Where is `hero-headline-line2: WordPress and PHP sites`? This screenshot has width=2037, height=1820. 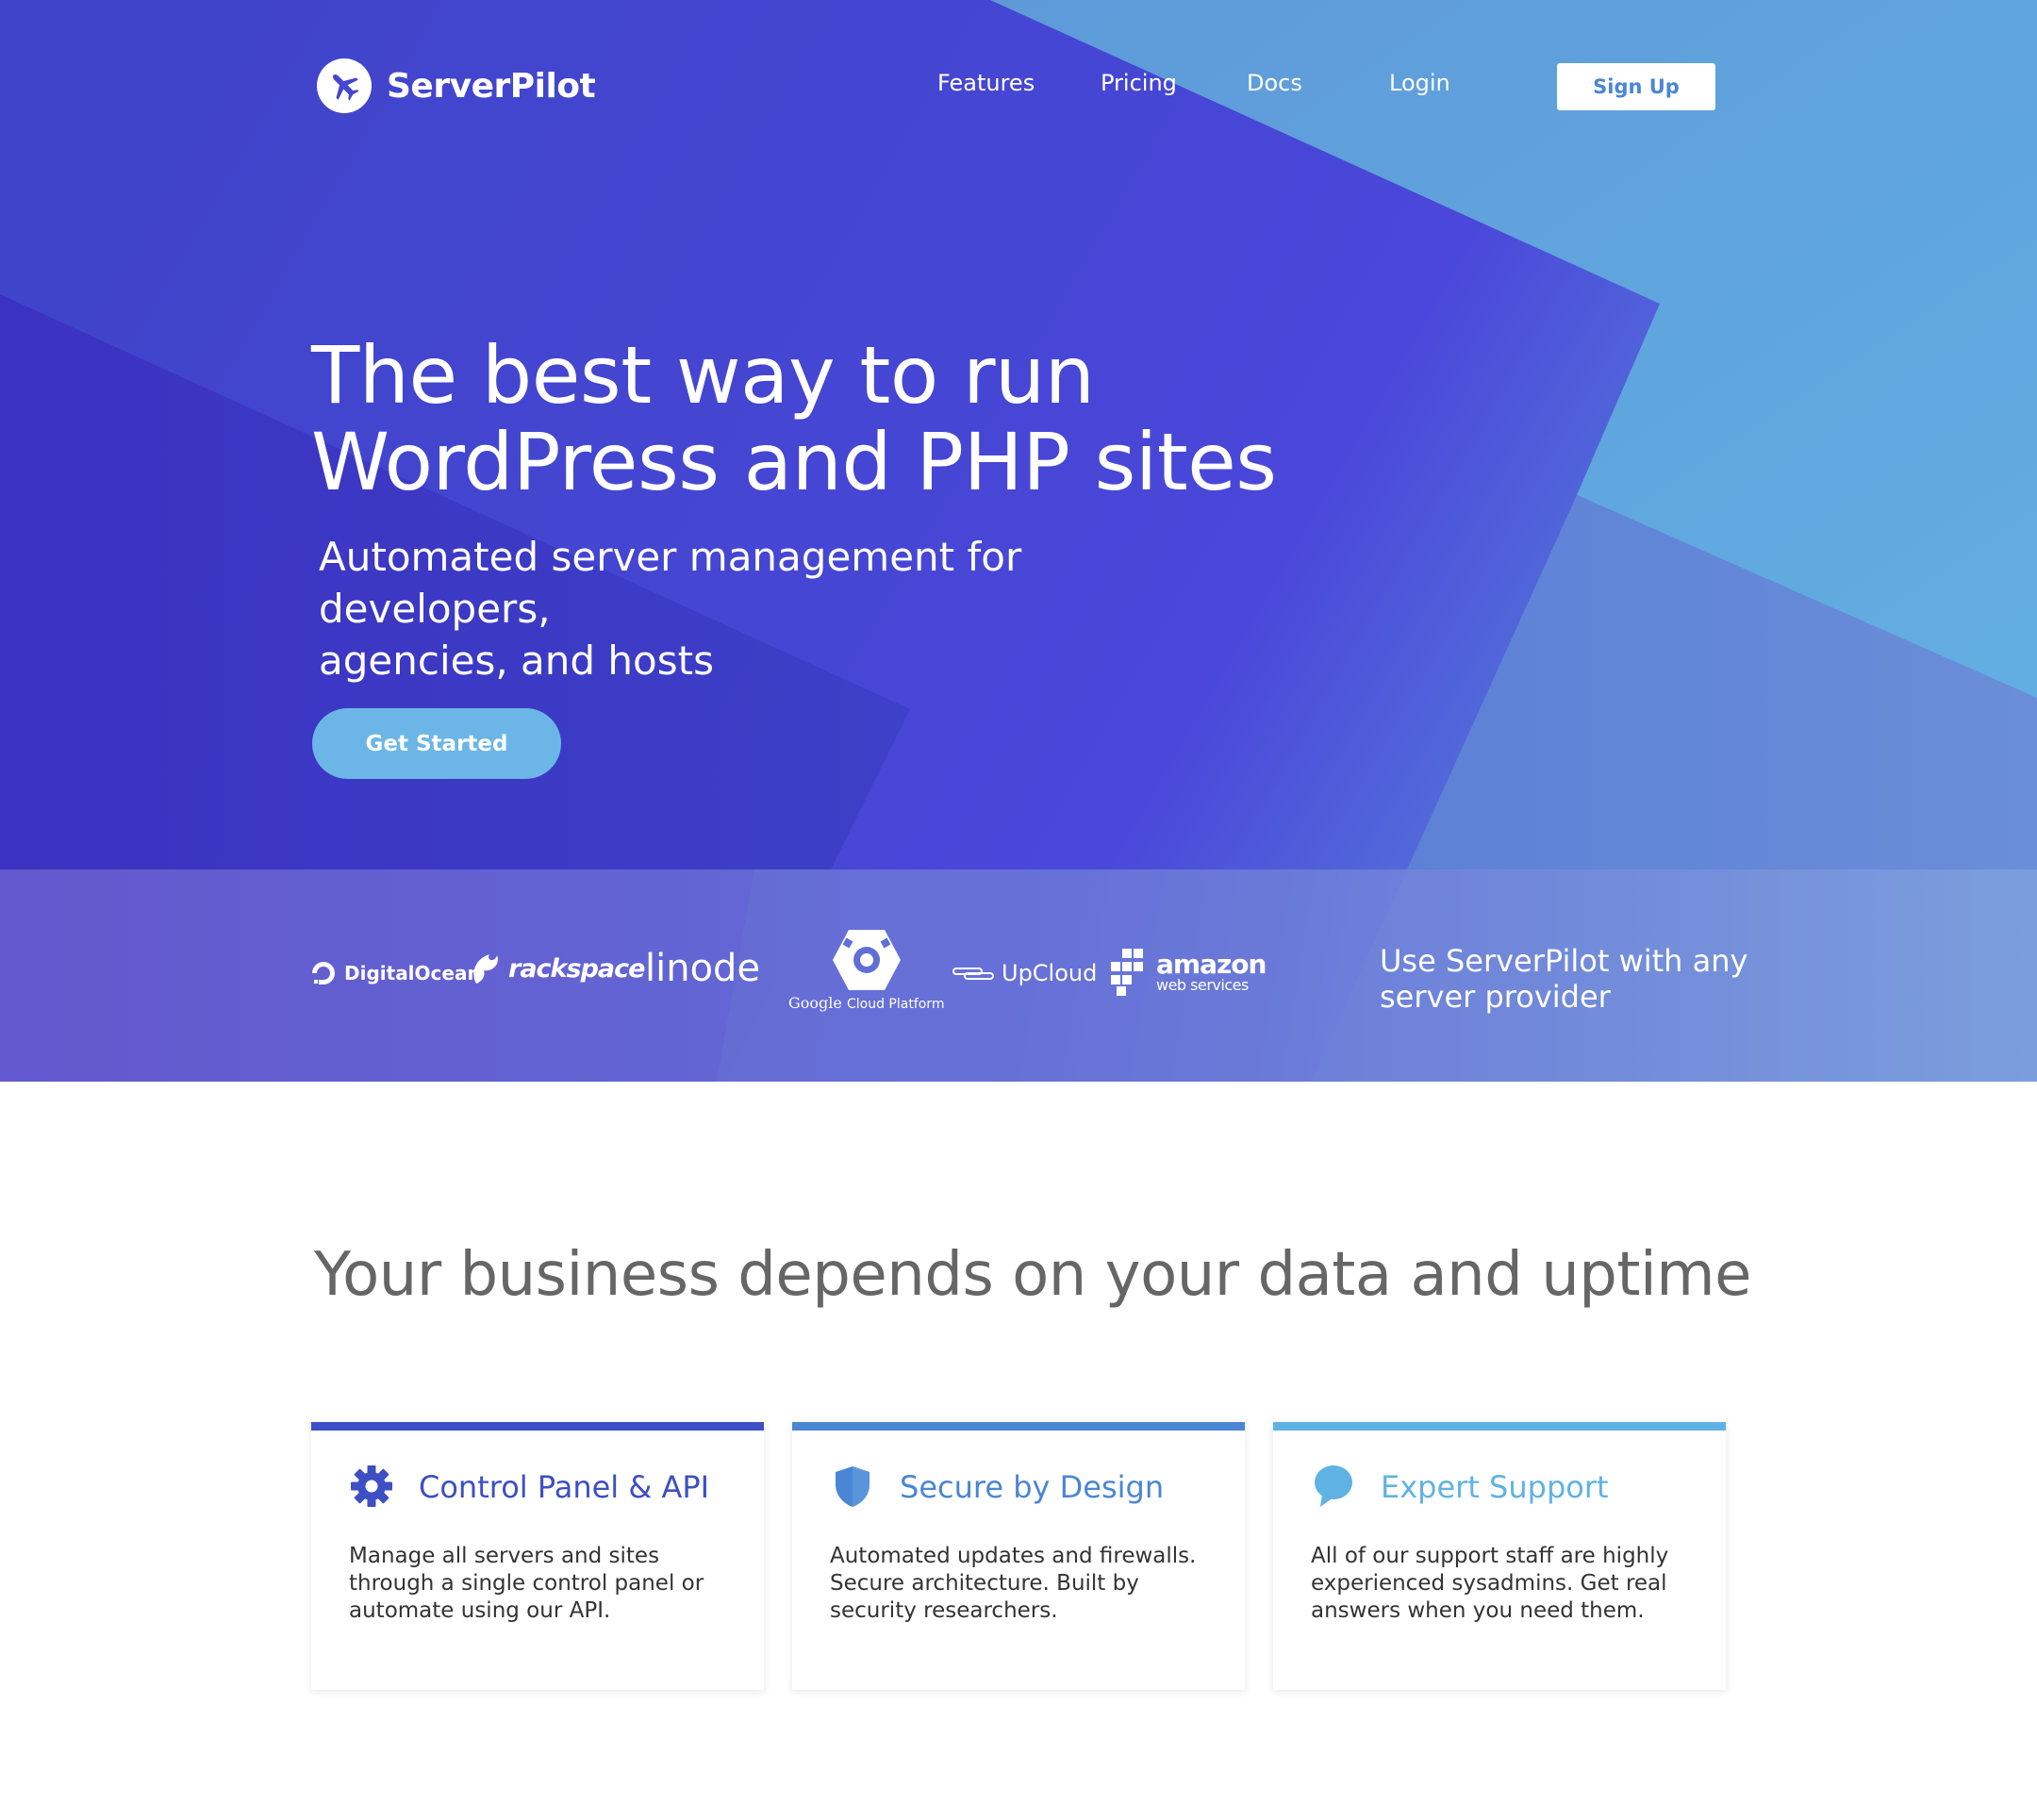 hero-headline-line2: WordPress and PHP sites is located at coordinates (794, 462).